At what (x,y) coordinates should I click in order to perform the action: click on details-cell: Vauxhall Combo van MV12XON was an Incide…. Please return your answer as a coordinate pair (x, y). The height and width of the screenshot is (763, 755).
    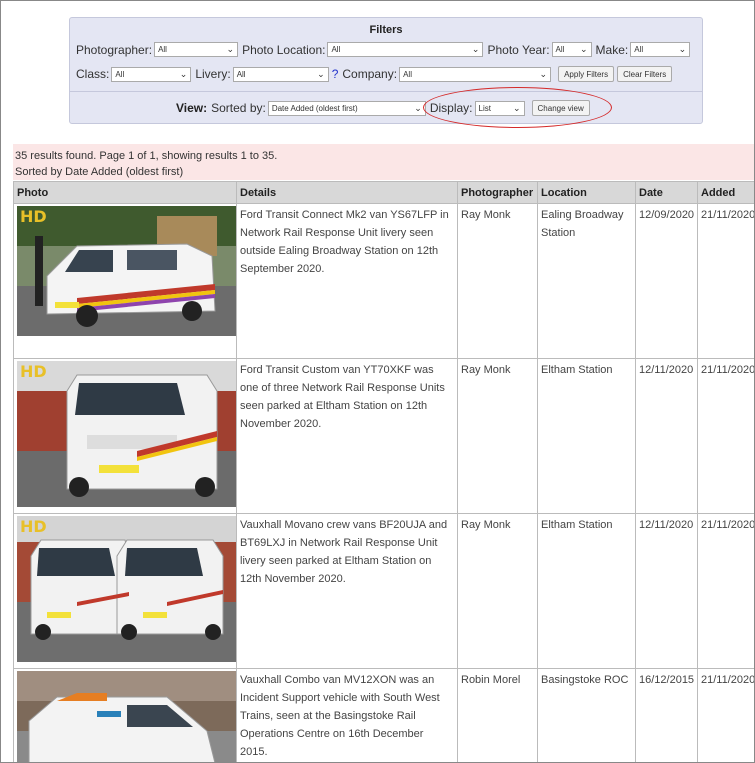
    Looking at the image, I should click on (347, 715).